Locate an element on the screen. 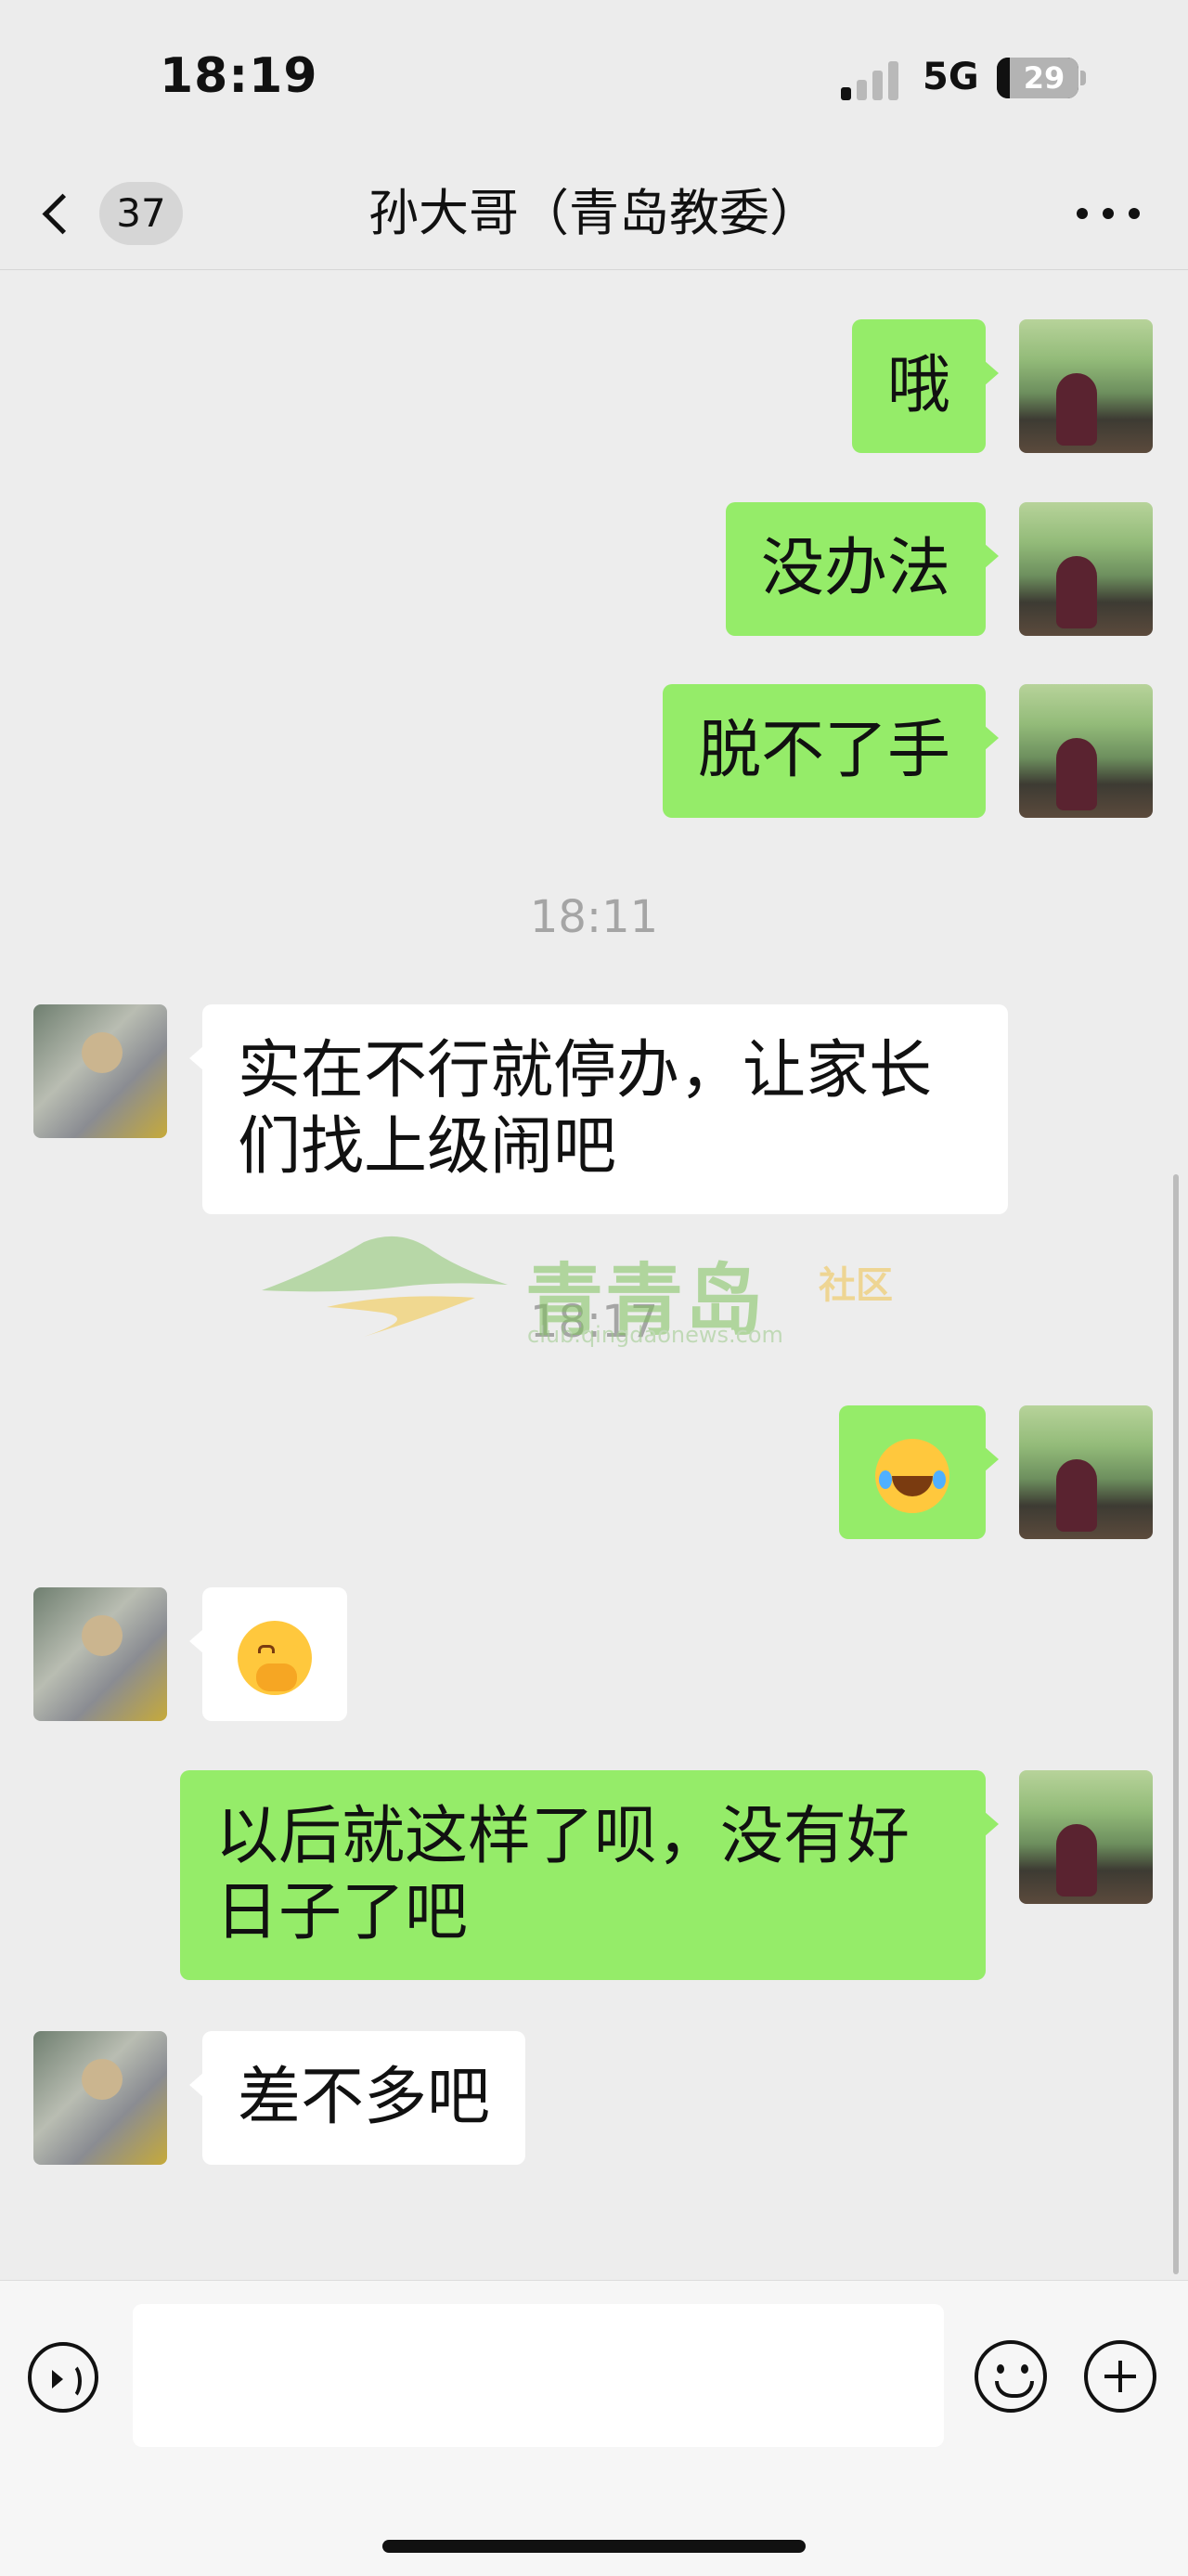 Image resolution: width=1188 pixels, height=2576 pixels. status-bar: 18:19 5G 29 is located at coordinates (594, 79).